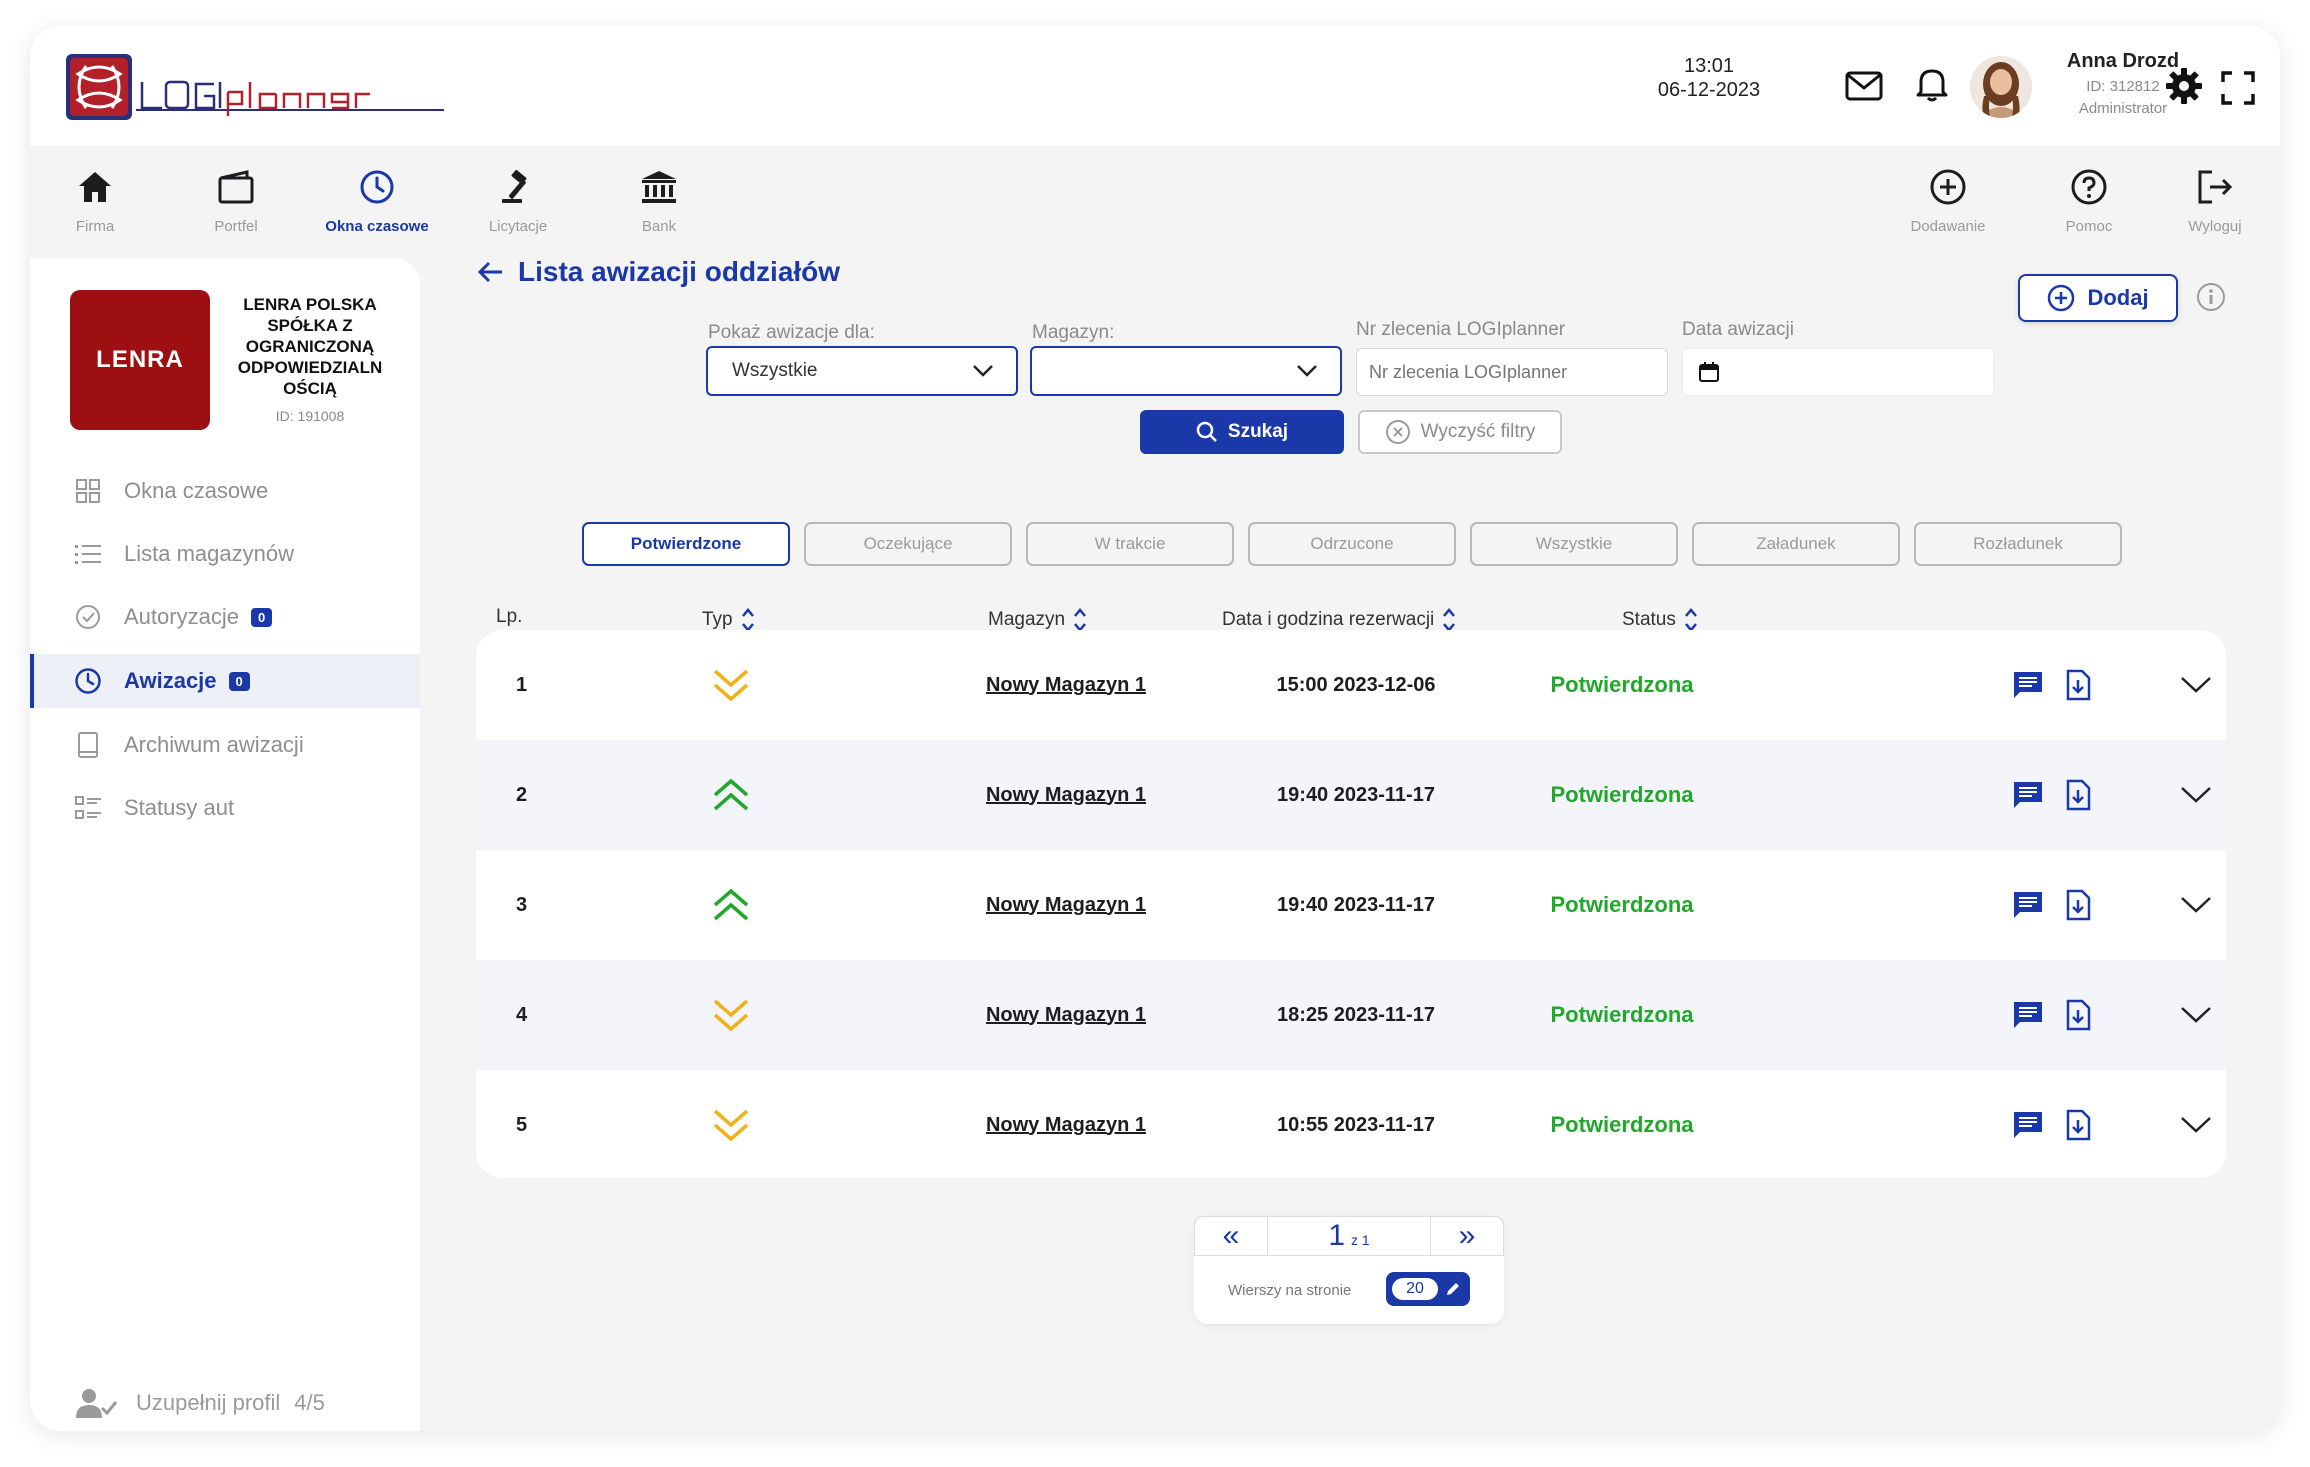 This screenshot has width=2310, height=1467. I want to click on search-button-label: Szukaj, so click(1258, 431).